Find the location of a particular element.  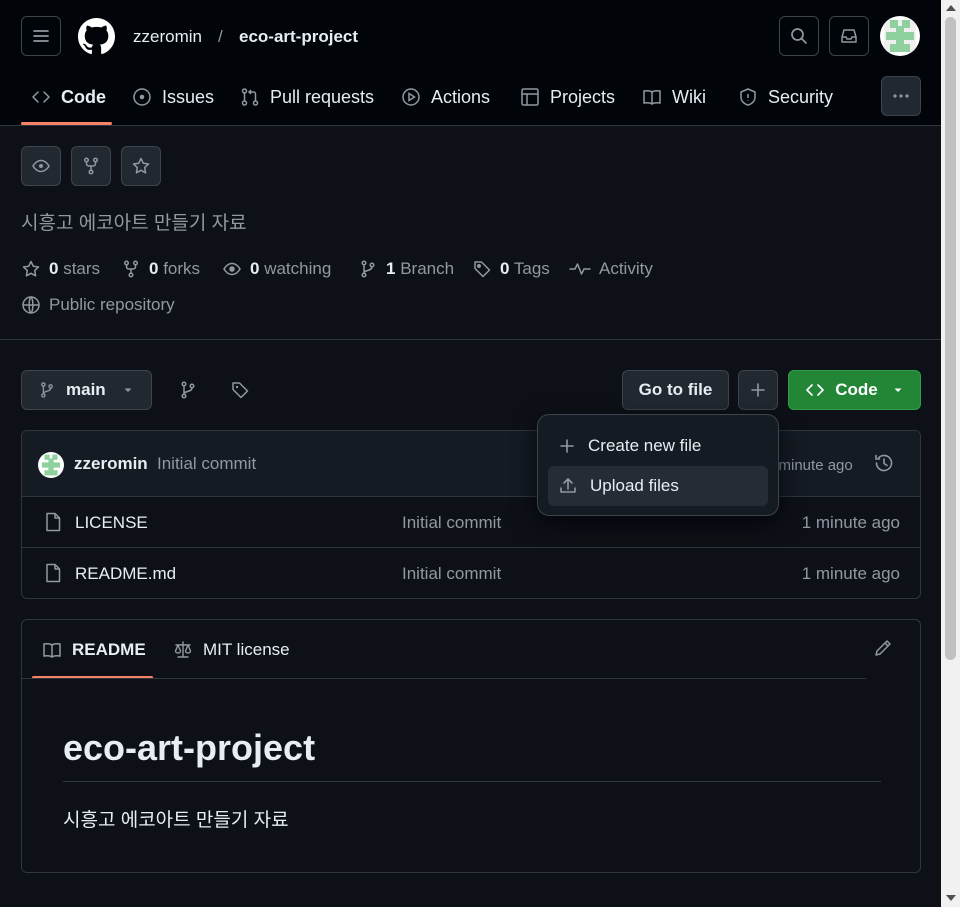

create-new-file-item: Create new file is located at coordinates (658, 446).